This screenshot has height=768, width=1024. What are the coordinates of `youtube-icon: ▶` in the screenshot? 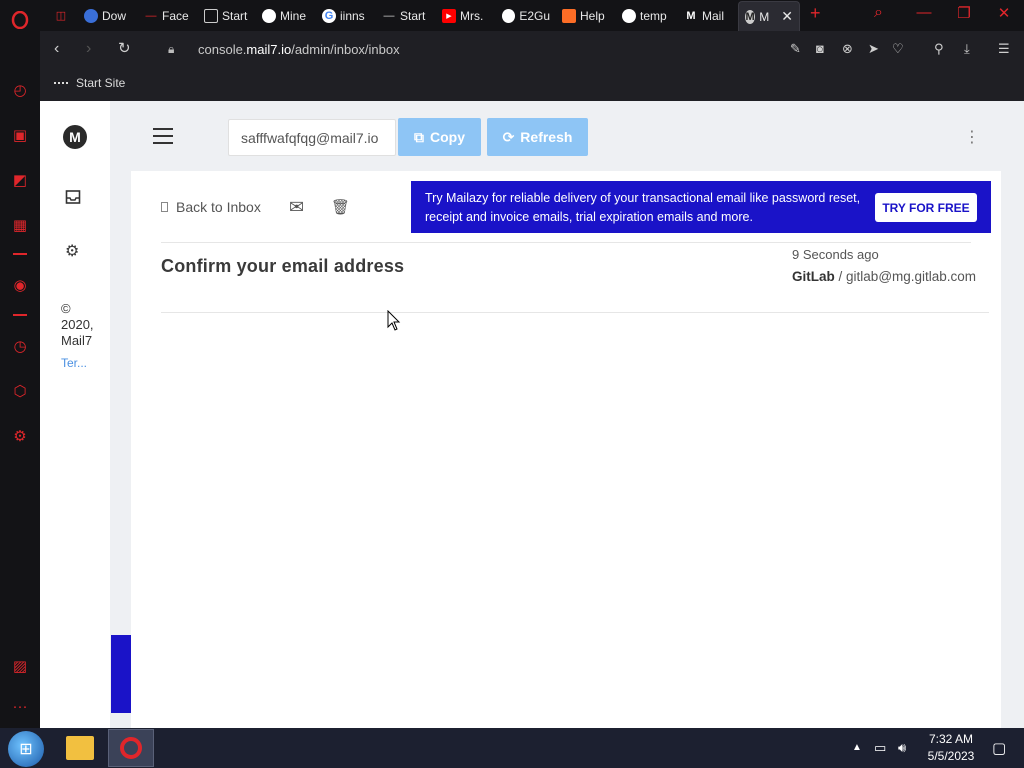 It's located at (449, 15).